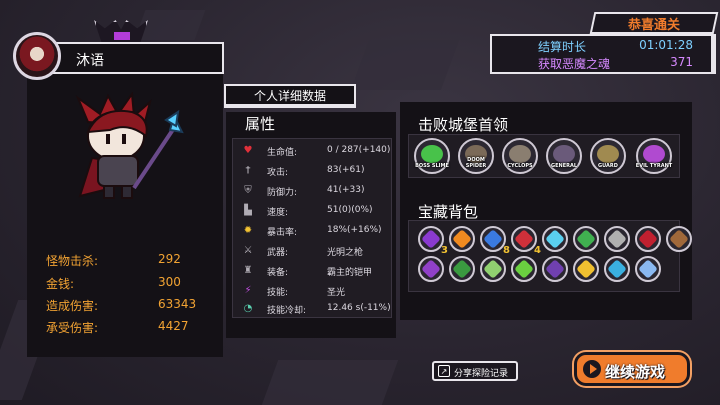 This screenshot has height=405, width=720. Describe the element at coordinates (316, 191) in the screenshot. I see `attr-defense: ⛨ 防御力: 41(+33)` at that location.